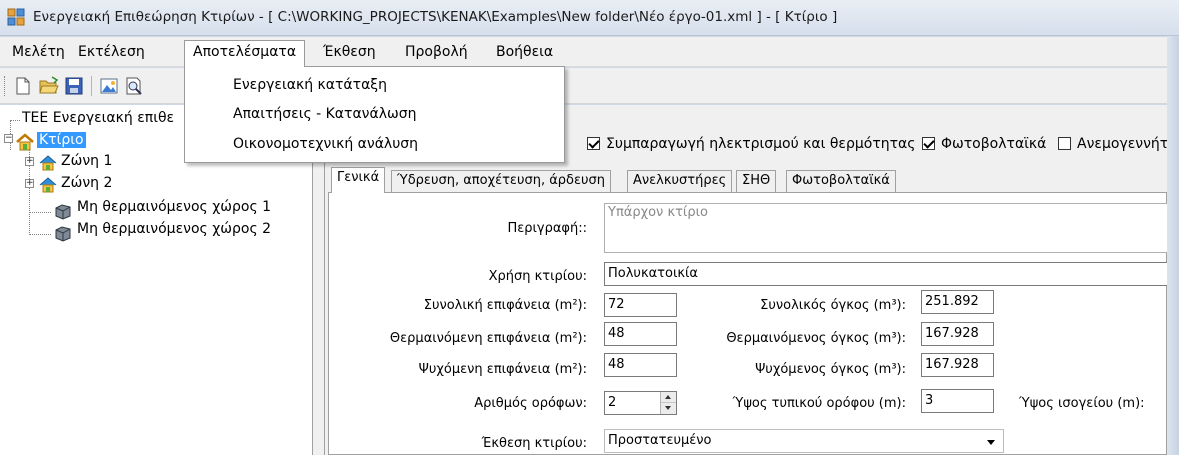 This screenshot has width=1179, height=455. Describe the element at coordinates (957, 334) in the screenshot. I see `heated-volume-field: 167.928` at that location.